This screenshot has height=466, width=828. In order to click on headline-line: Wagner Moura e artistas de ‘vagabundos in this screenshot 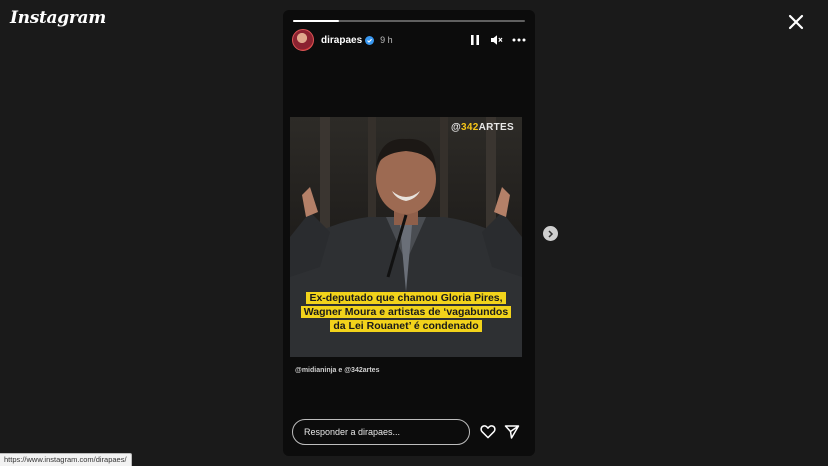, I will do `click(406, 312)`.